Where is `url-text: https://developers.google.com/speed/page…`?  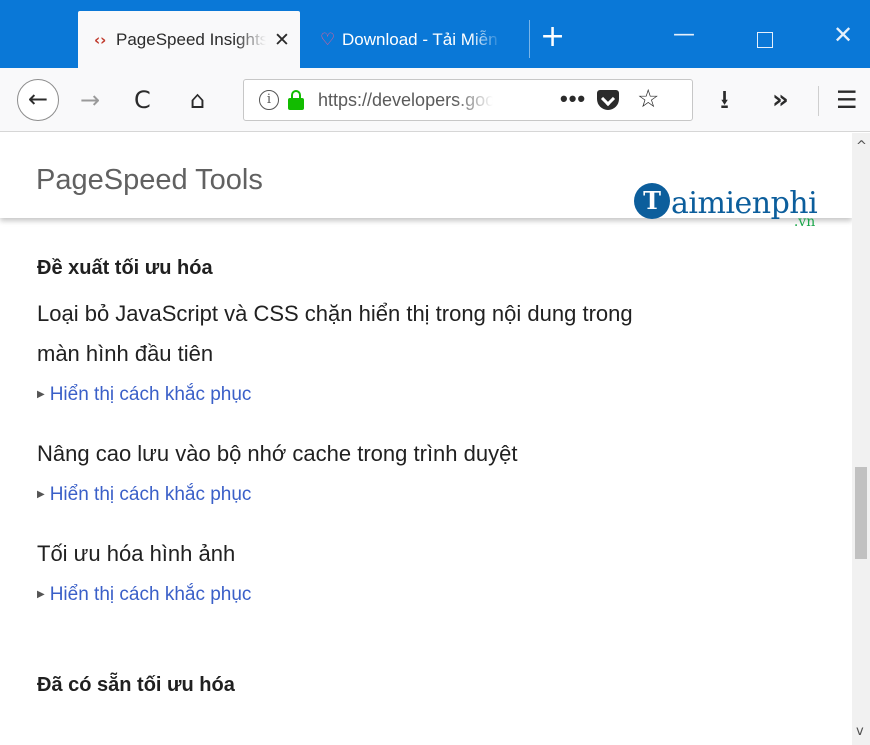
url-text: https://developers.google.com/speed/page… is located at coordinates (405, 100).